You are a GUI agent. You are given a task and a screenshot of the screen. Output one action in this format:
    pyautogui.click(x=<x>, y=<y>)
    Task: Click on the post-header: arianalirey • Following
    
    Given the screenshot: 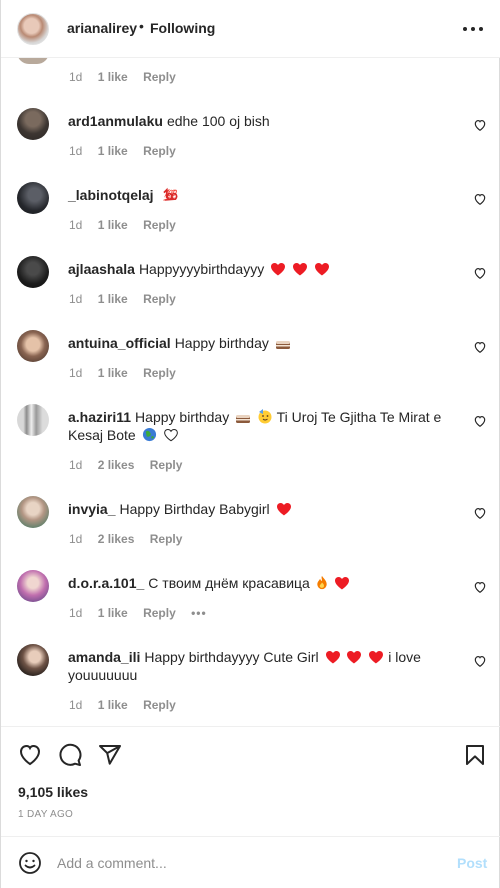 What is the action you would take?
    pyautogui.click(x=250, y=29)
    